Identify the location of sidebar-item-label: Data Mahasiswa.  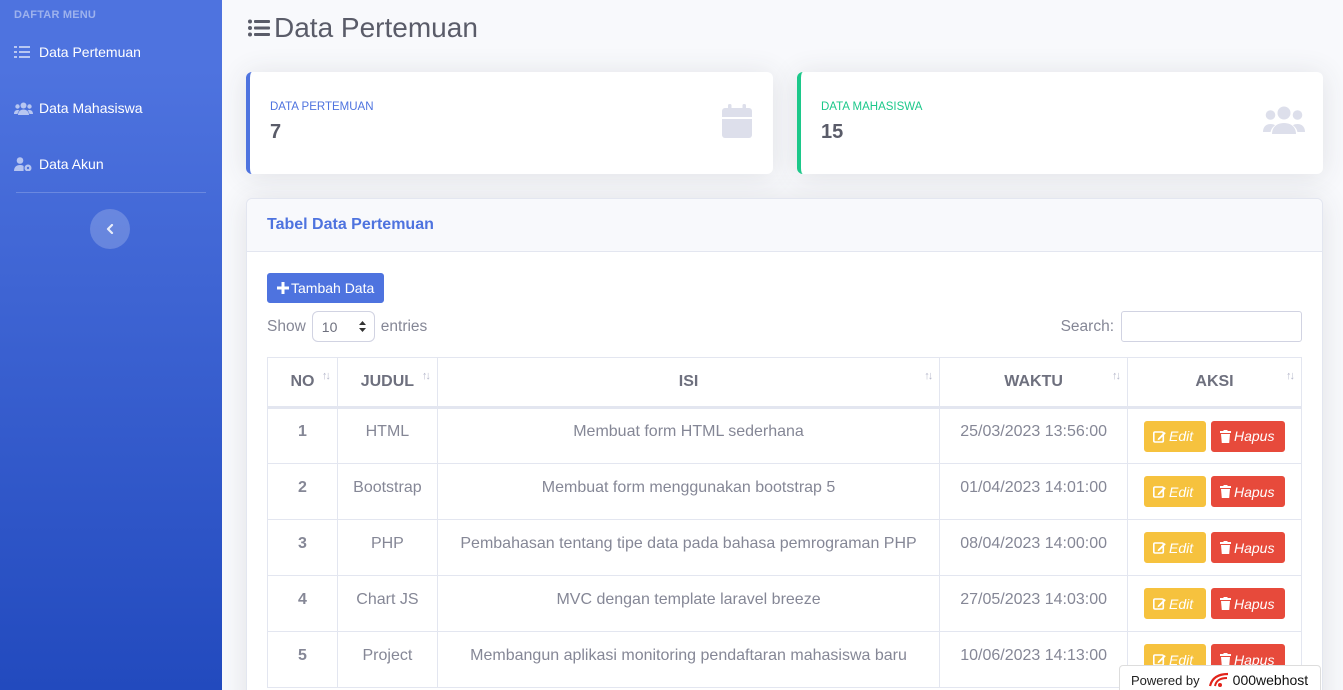
(91, 108).